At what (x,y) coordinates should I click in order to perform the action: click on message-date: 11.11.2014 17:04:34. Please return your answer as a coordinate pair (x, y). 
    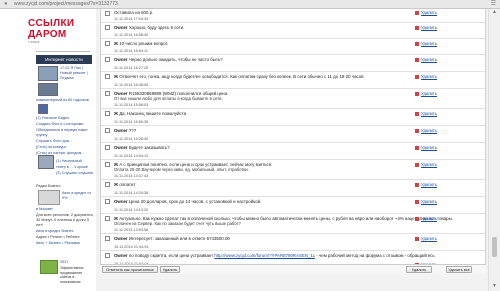
    Looking at the image, I should click on (131, 19).